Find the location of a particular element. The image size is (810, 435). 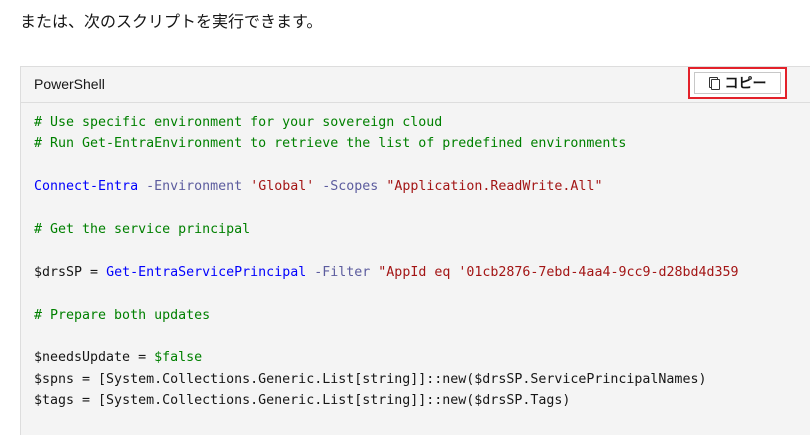

code-token-cmd: Get-EntraServicePrincipal is located at coordinates (206, 272).